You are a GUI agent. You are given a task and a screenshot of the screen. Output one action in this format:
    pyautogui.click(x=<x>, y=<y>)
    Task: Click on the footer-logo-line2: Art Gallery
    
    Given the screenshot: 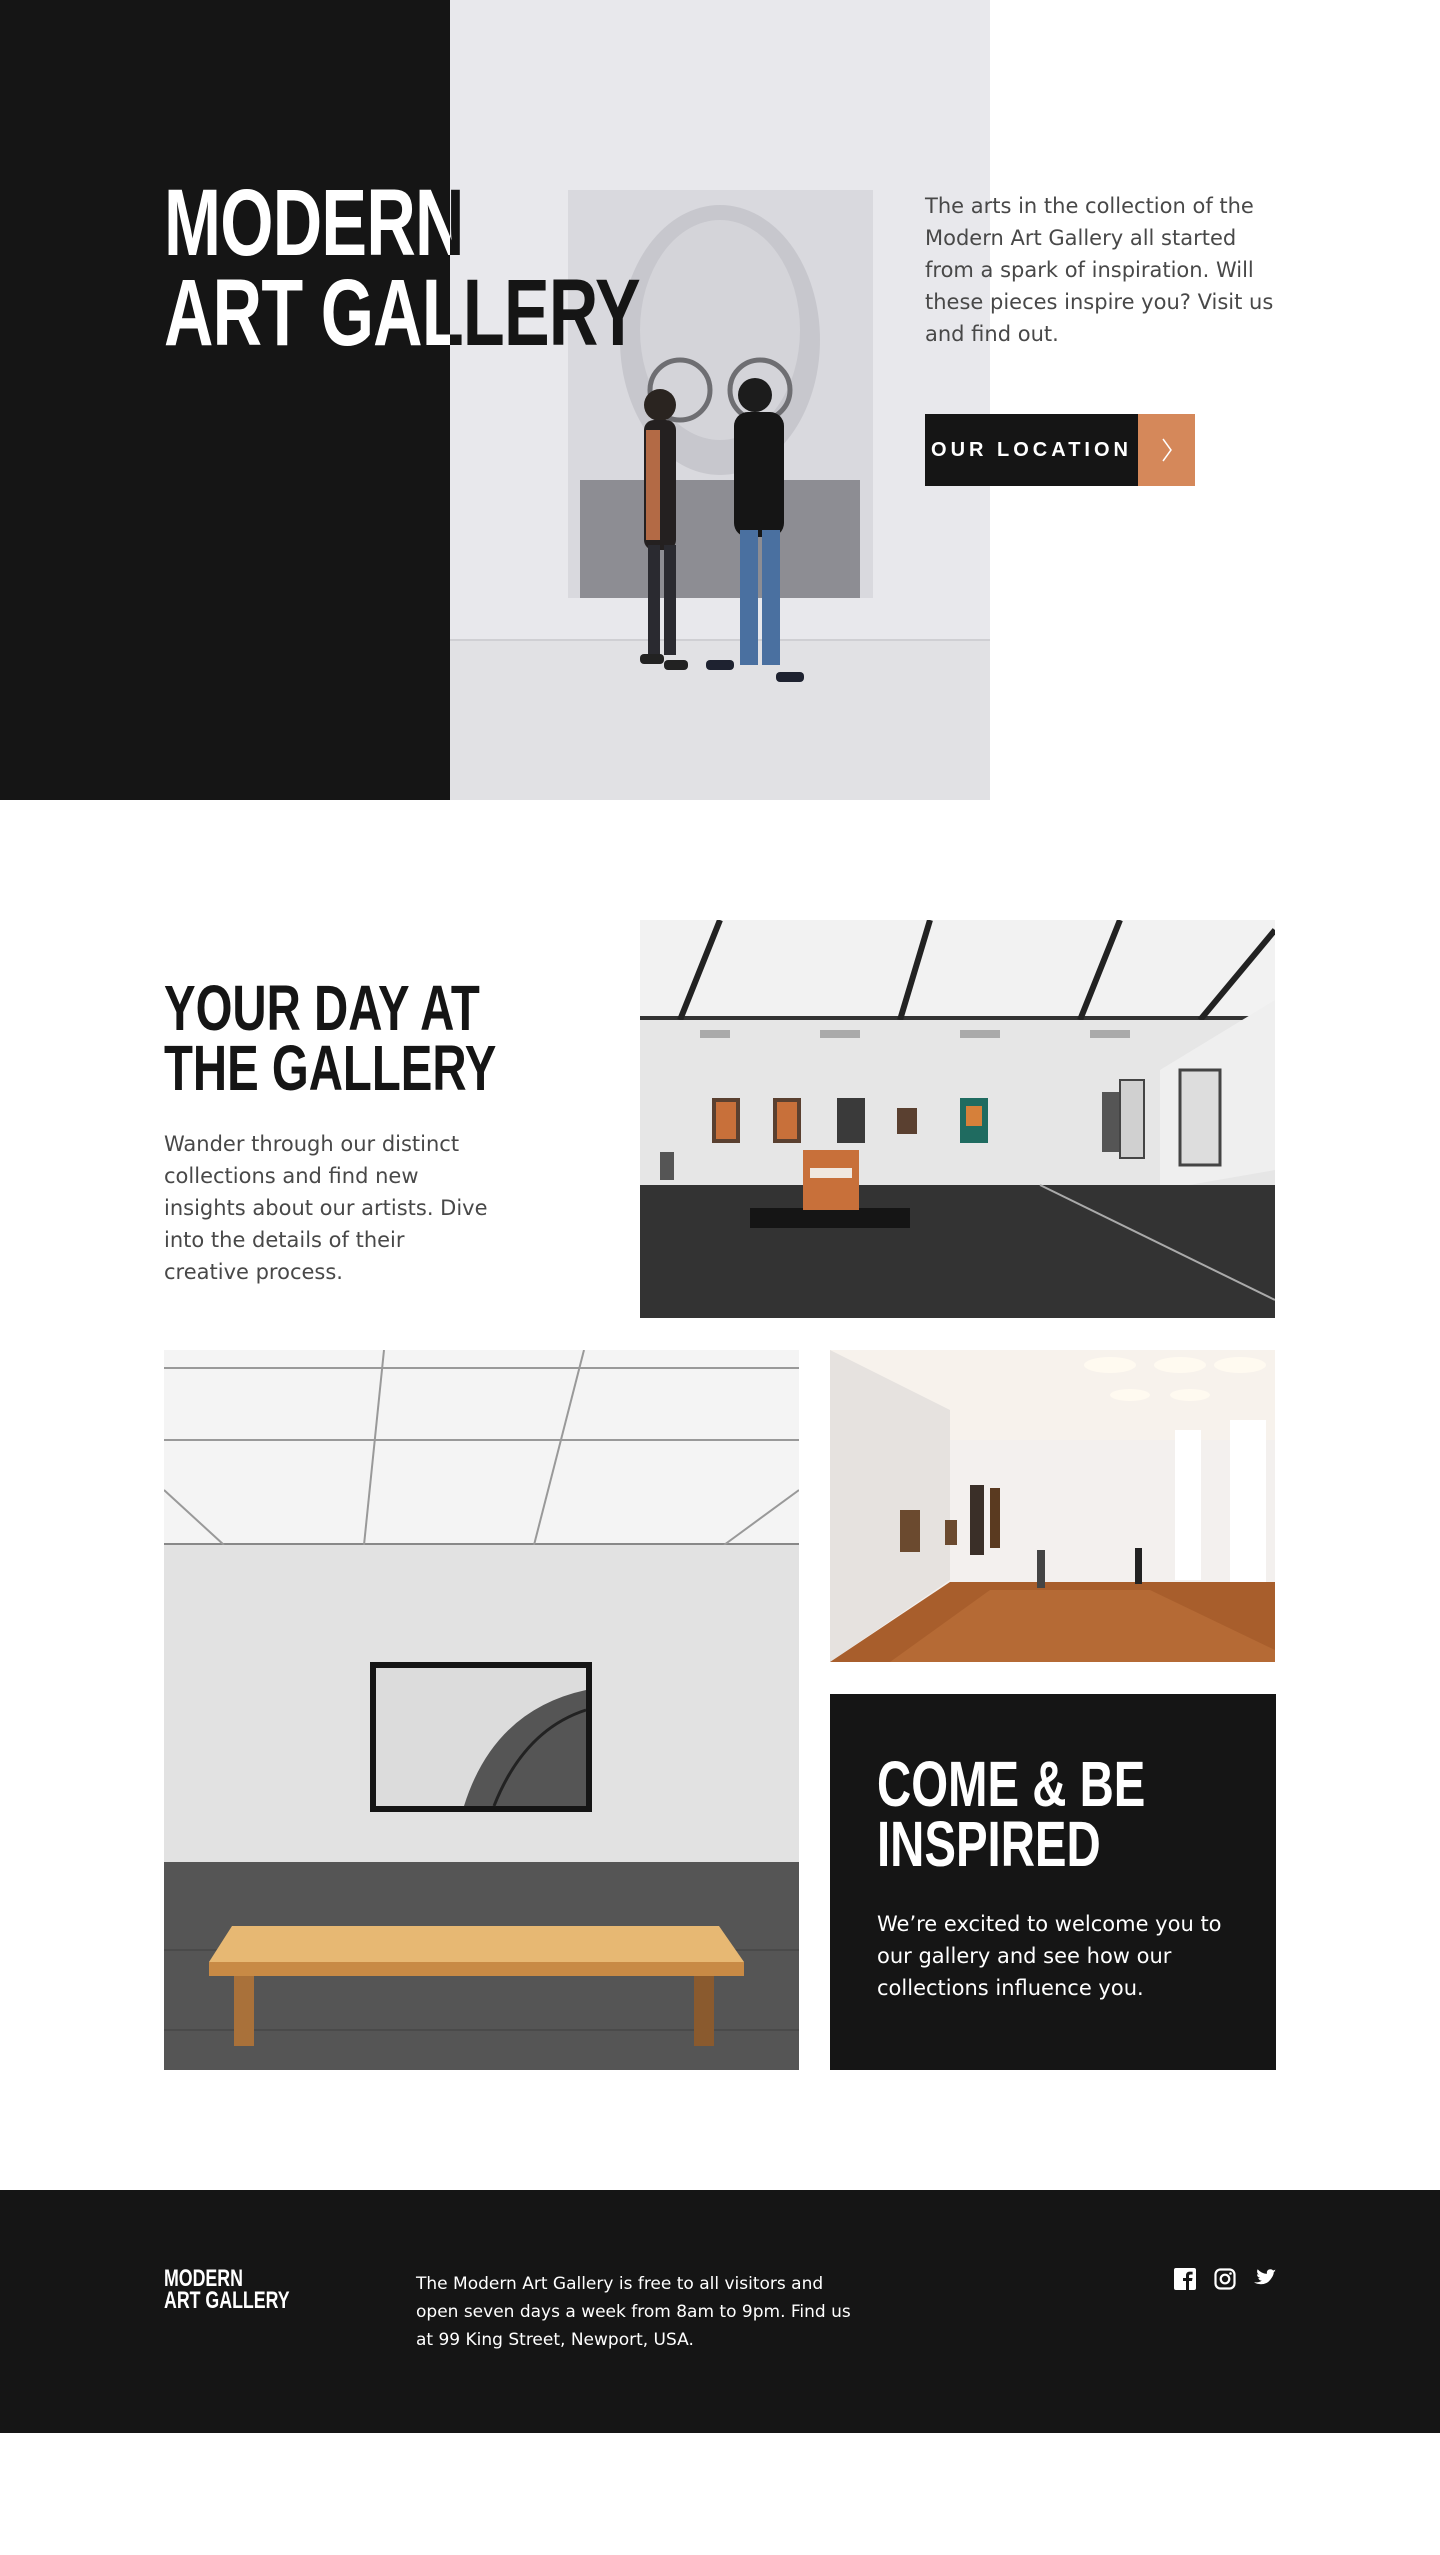 What is the action you would take?
    pyautogui.click(x=227, y=2300)
    